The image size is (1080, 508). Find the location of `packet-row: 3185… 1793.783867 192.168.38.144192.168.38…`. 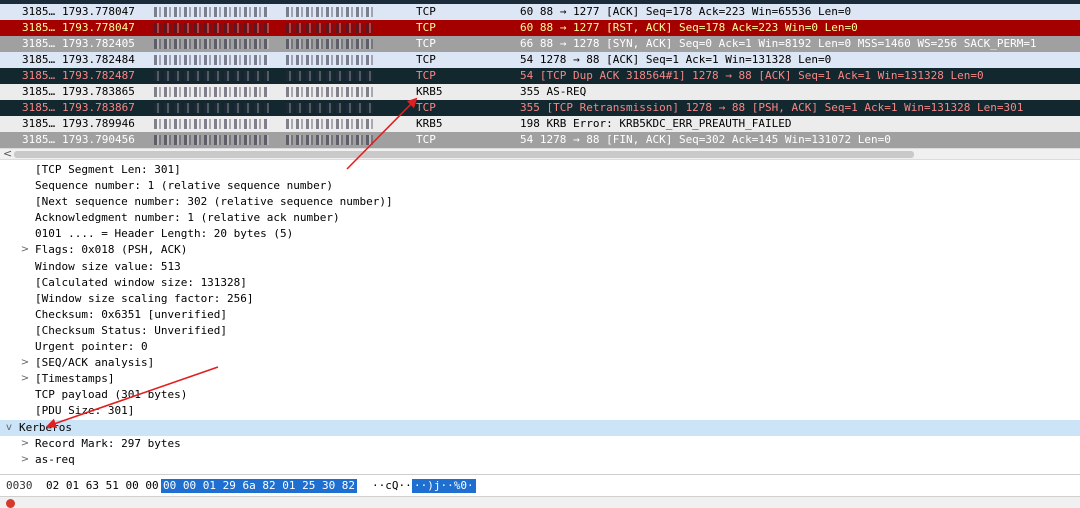

packet-row: 3185… 1793.783867 192.168.38.144192.168.38… is located at coordinates (540, 108).